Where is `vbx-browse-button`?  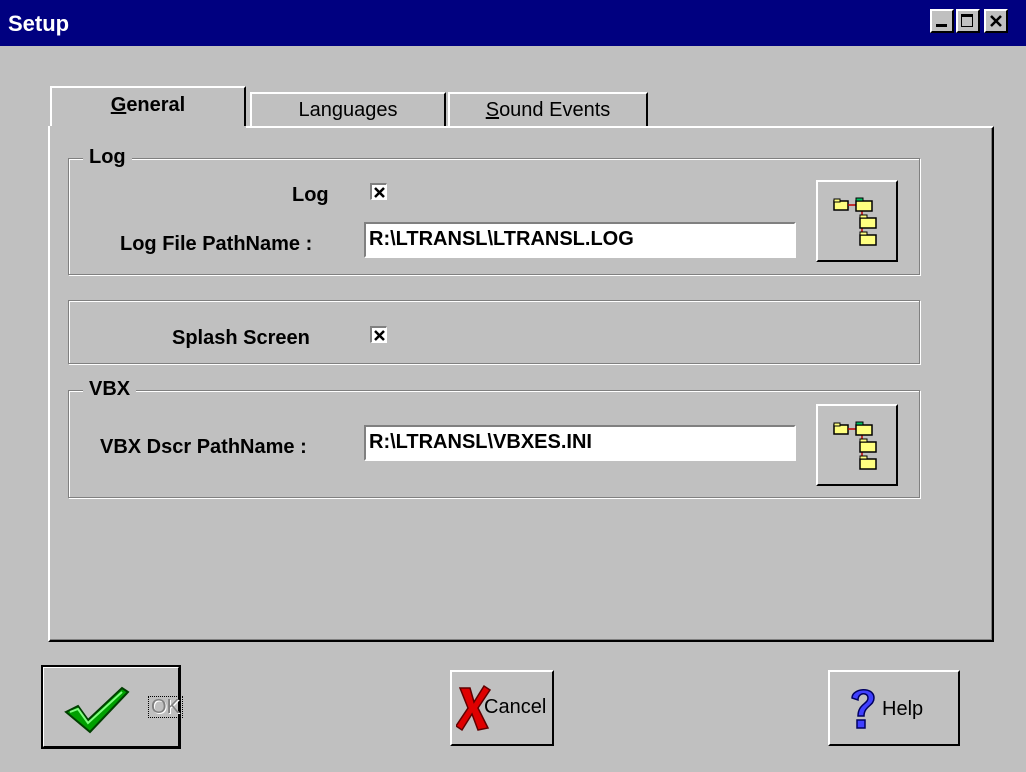 vbx-browse-button is located at coordinates (857, 445).